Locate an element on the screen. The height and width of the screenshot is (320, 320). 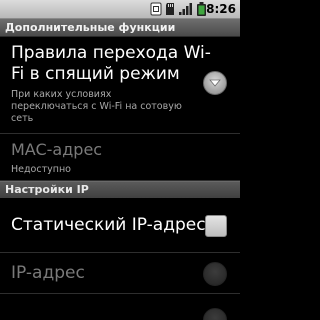
chevron-down-icon is located at coordinates (215, 83).